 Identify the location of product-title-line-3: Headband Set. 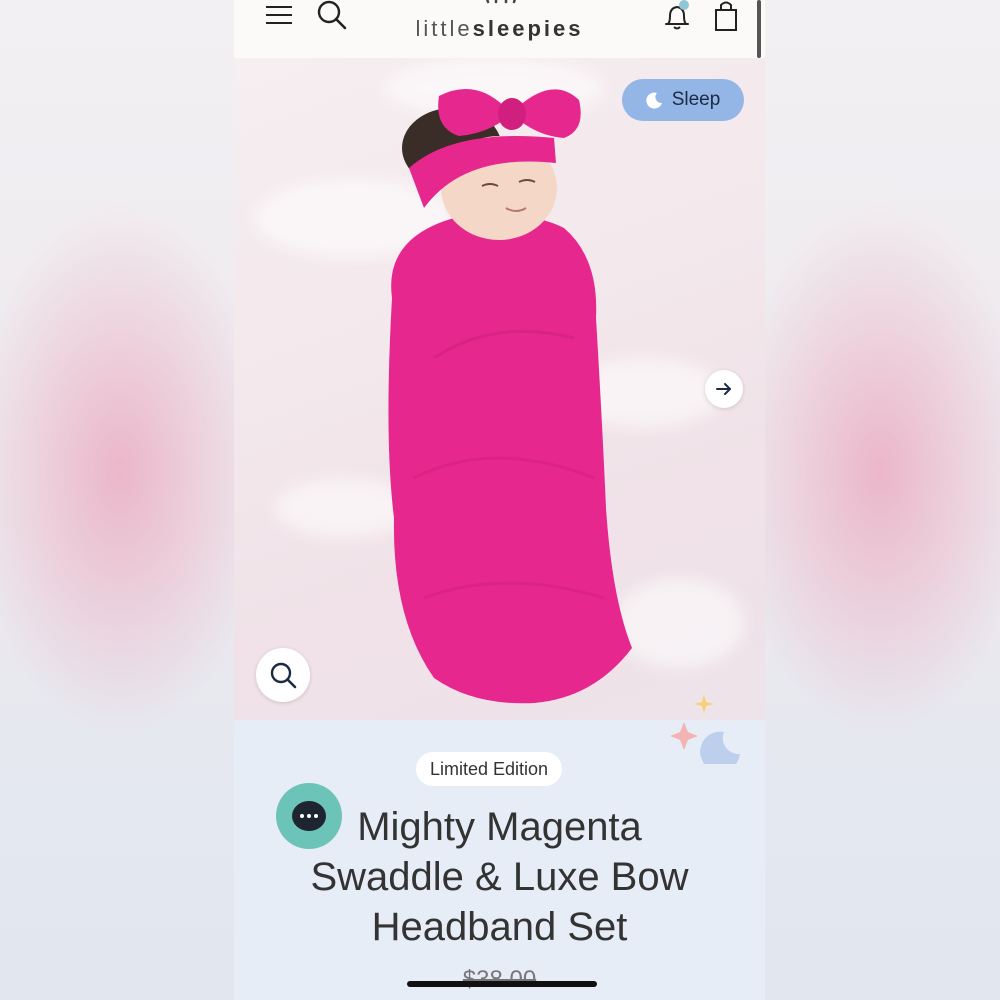
(499, 927).